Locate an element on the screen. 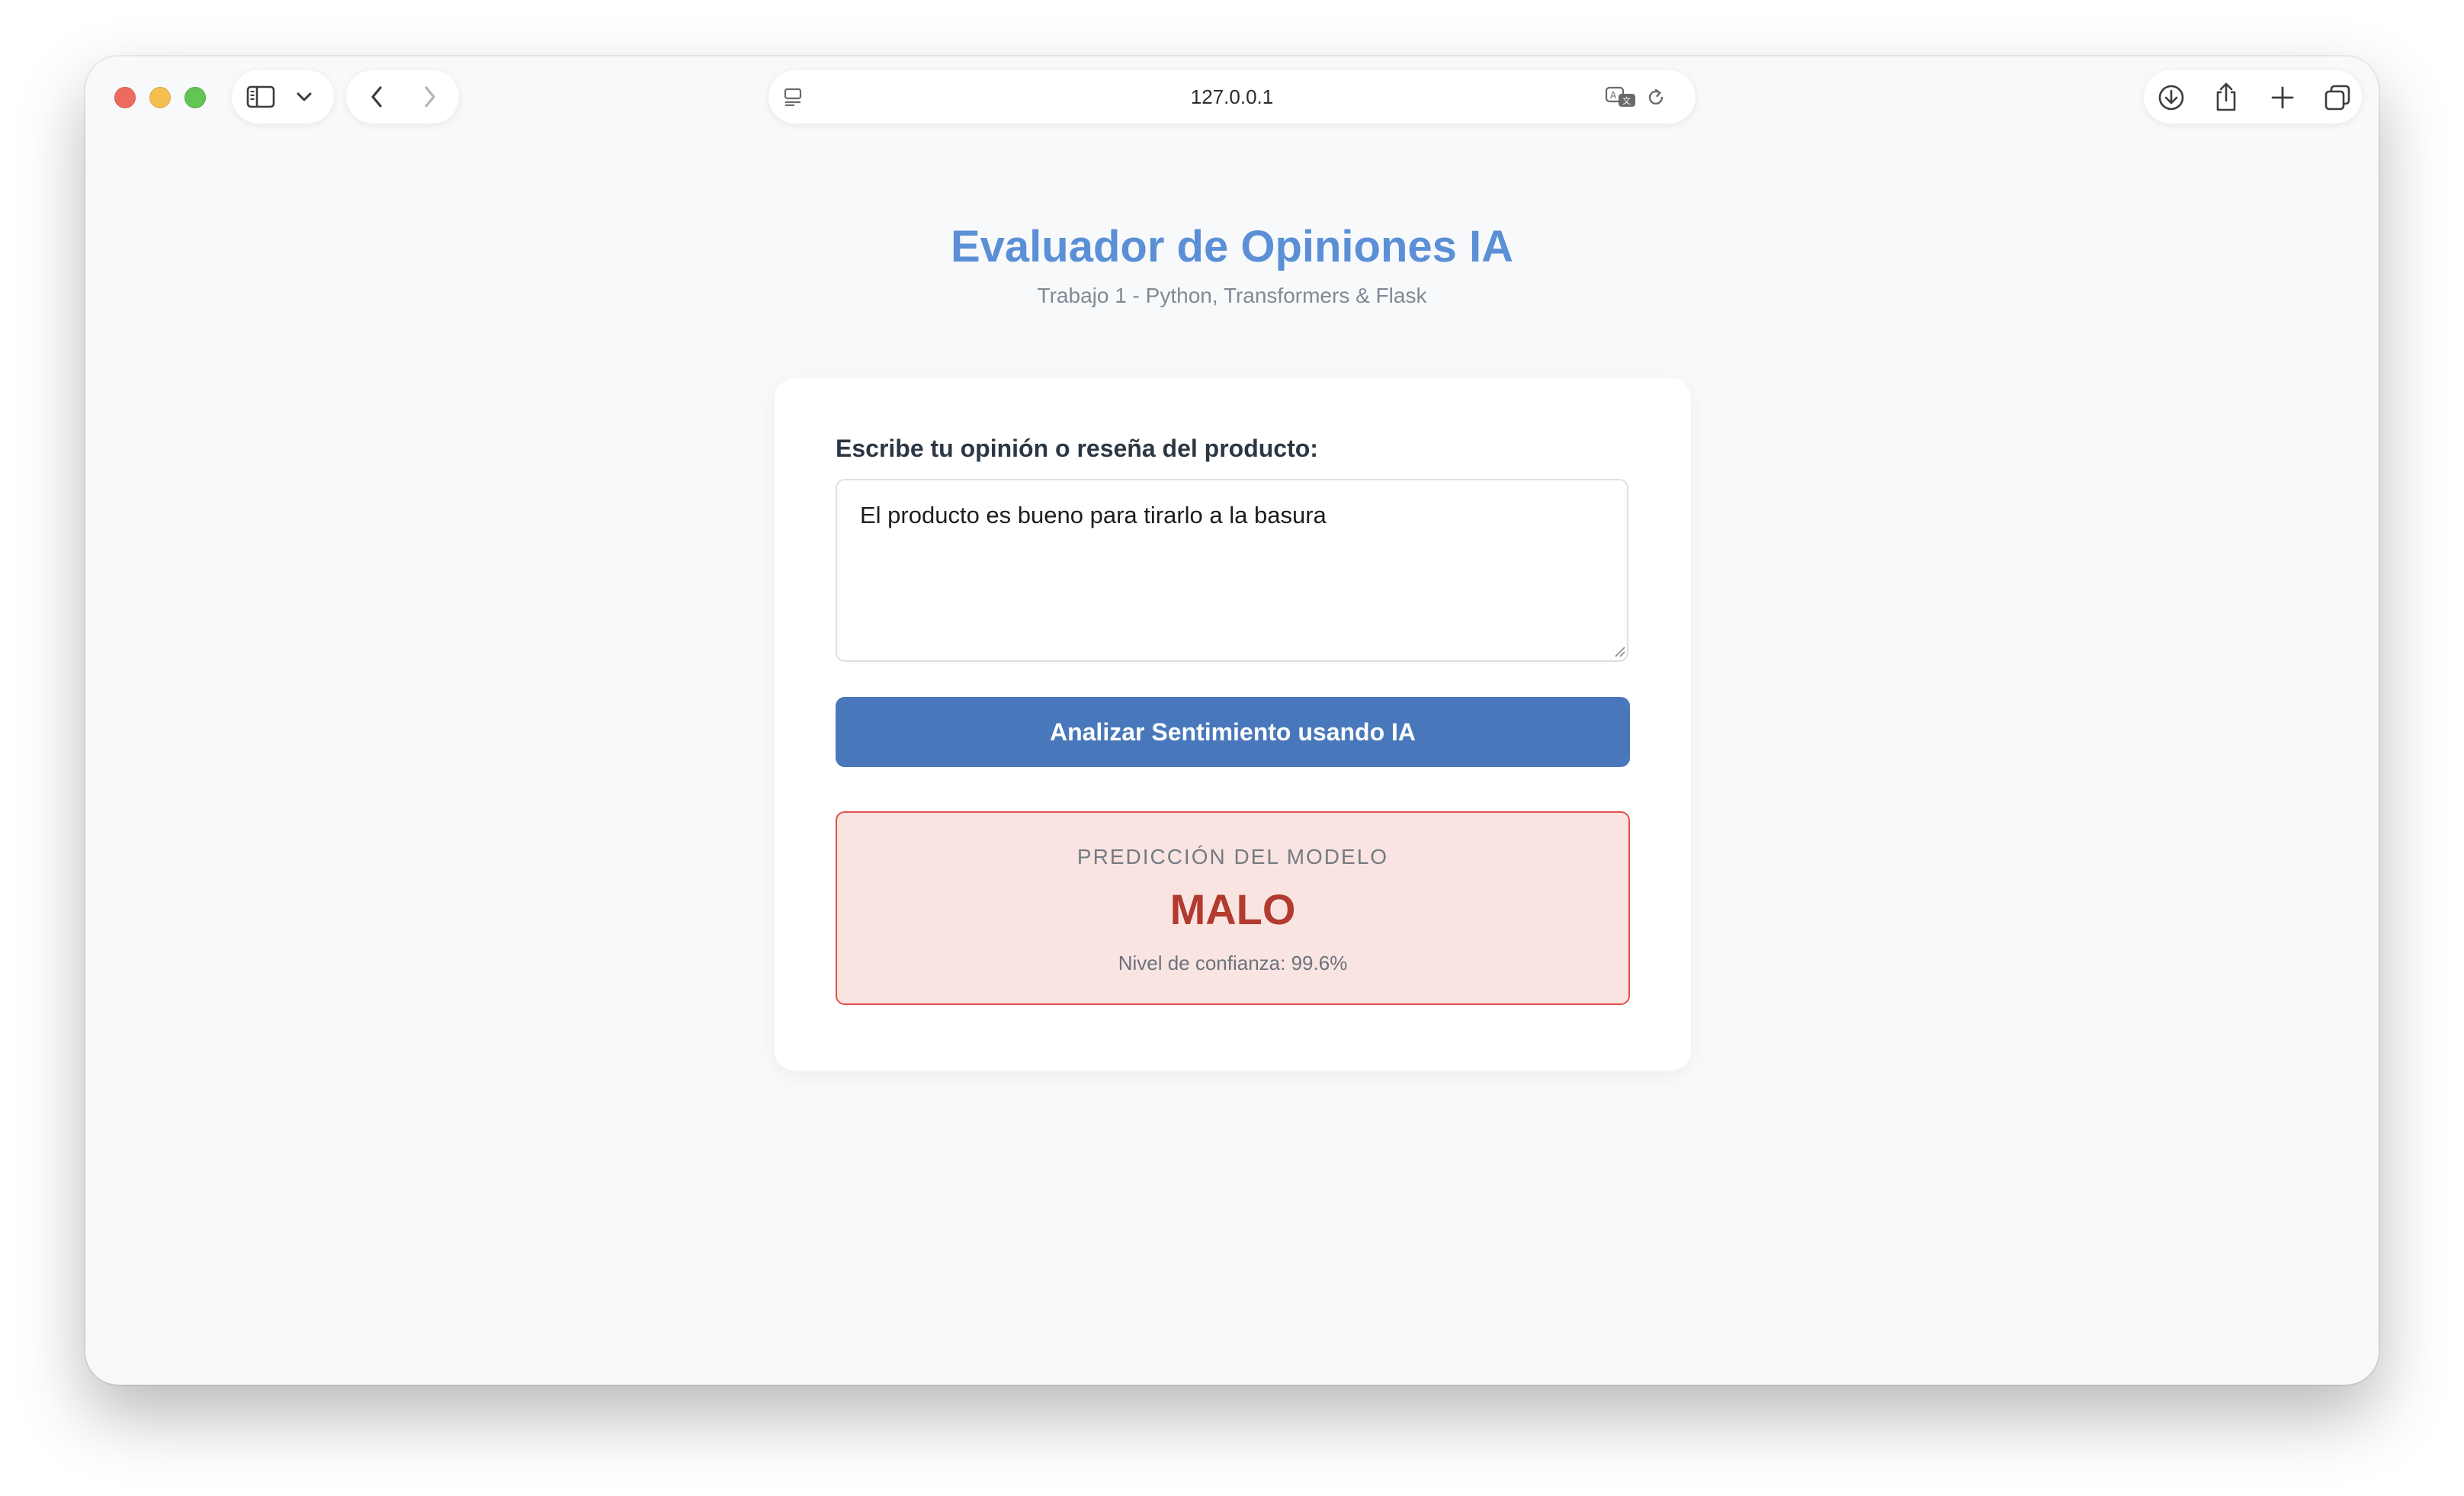 The height and width of the screenshot is (1496, 2464). translate-icon: A 文 is located at coordinates (1621, 97).